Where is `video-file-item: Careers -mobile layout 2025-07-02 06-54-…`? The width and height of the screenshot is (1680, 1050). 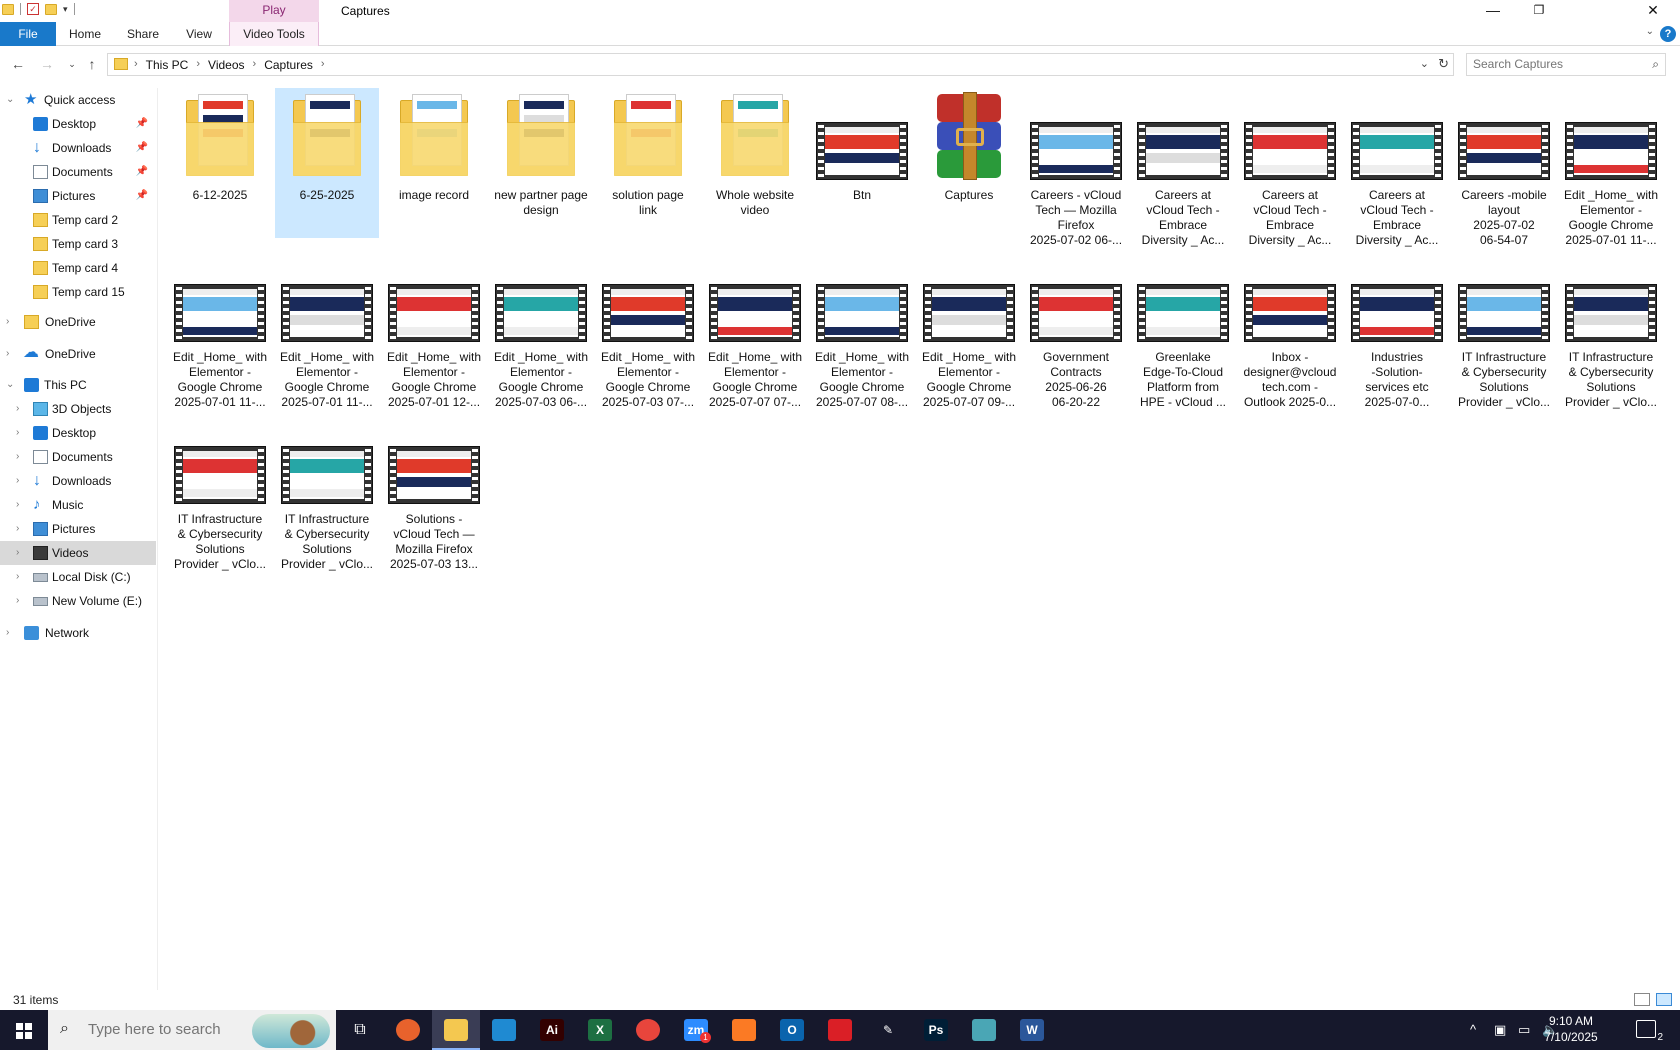 video-file-item: Careers -mobile layout 2025-07-02 06-54-… is located at coordinates (1504, 167).